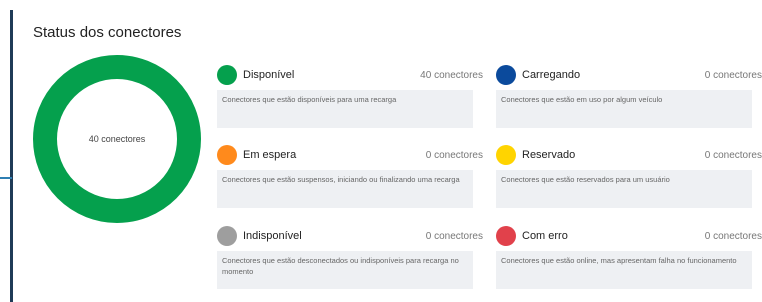 This screenshot has width=762, height=302. Describe the element at coordinates (227, 75) in the screenshot. I see `status-dot-available` at that location.